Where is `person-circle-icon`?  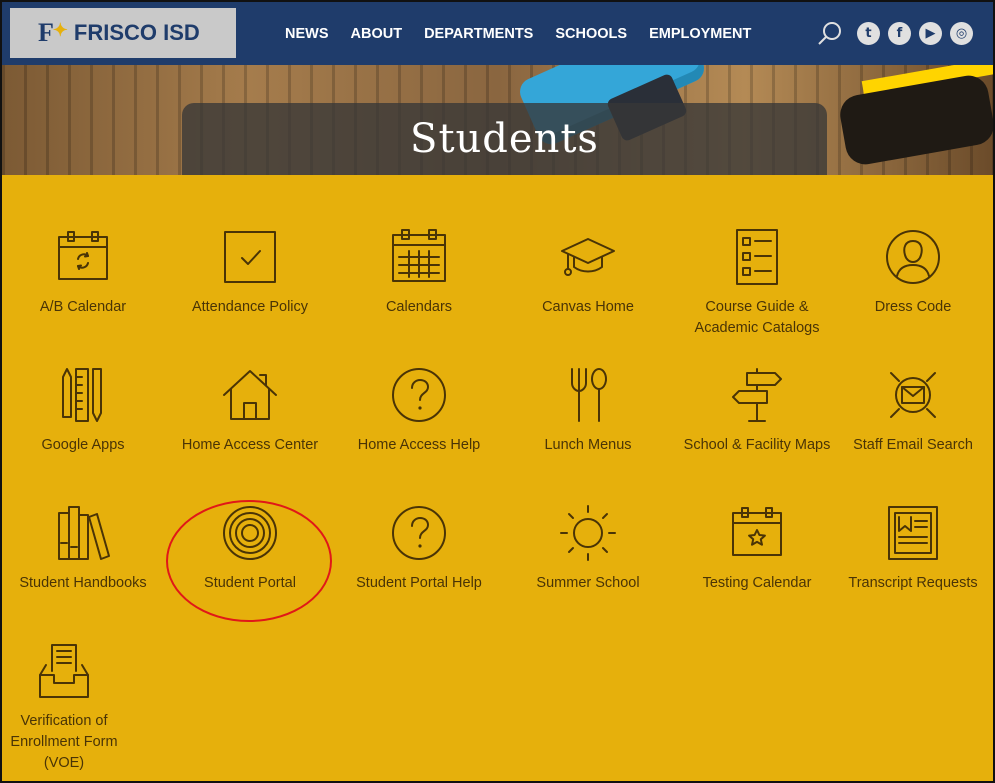
person-circle-icon is located at coordinates (913, 257).